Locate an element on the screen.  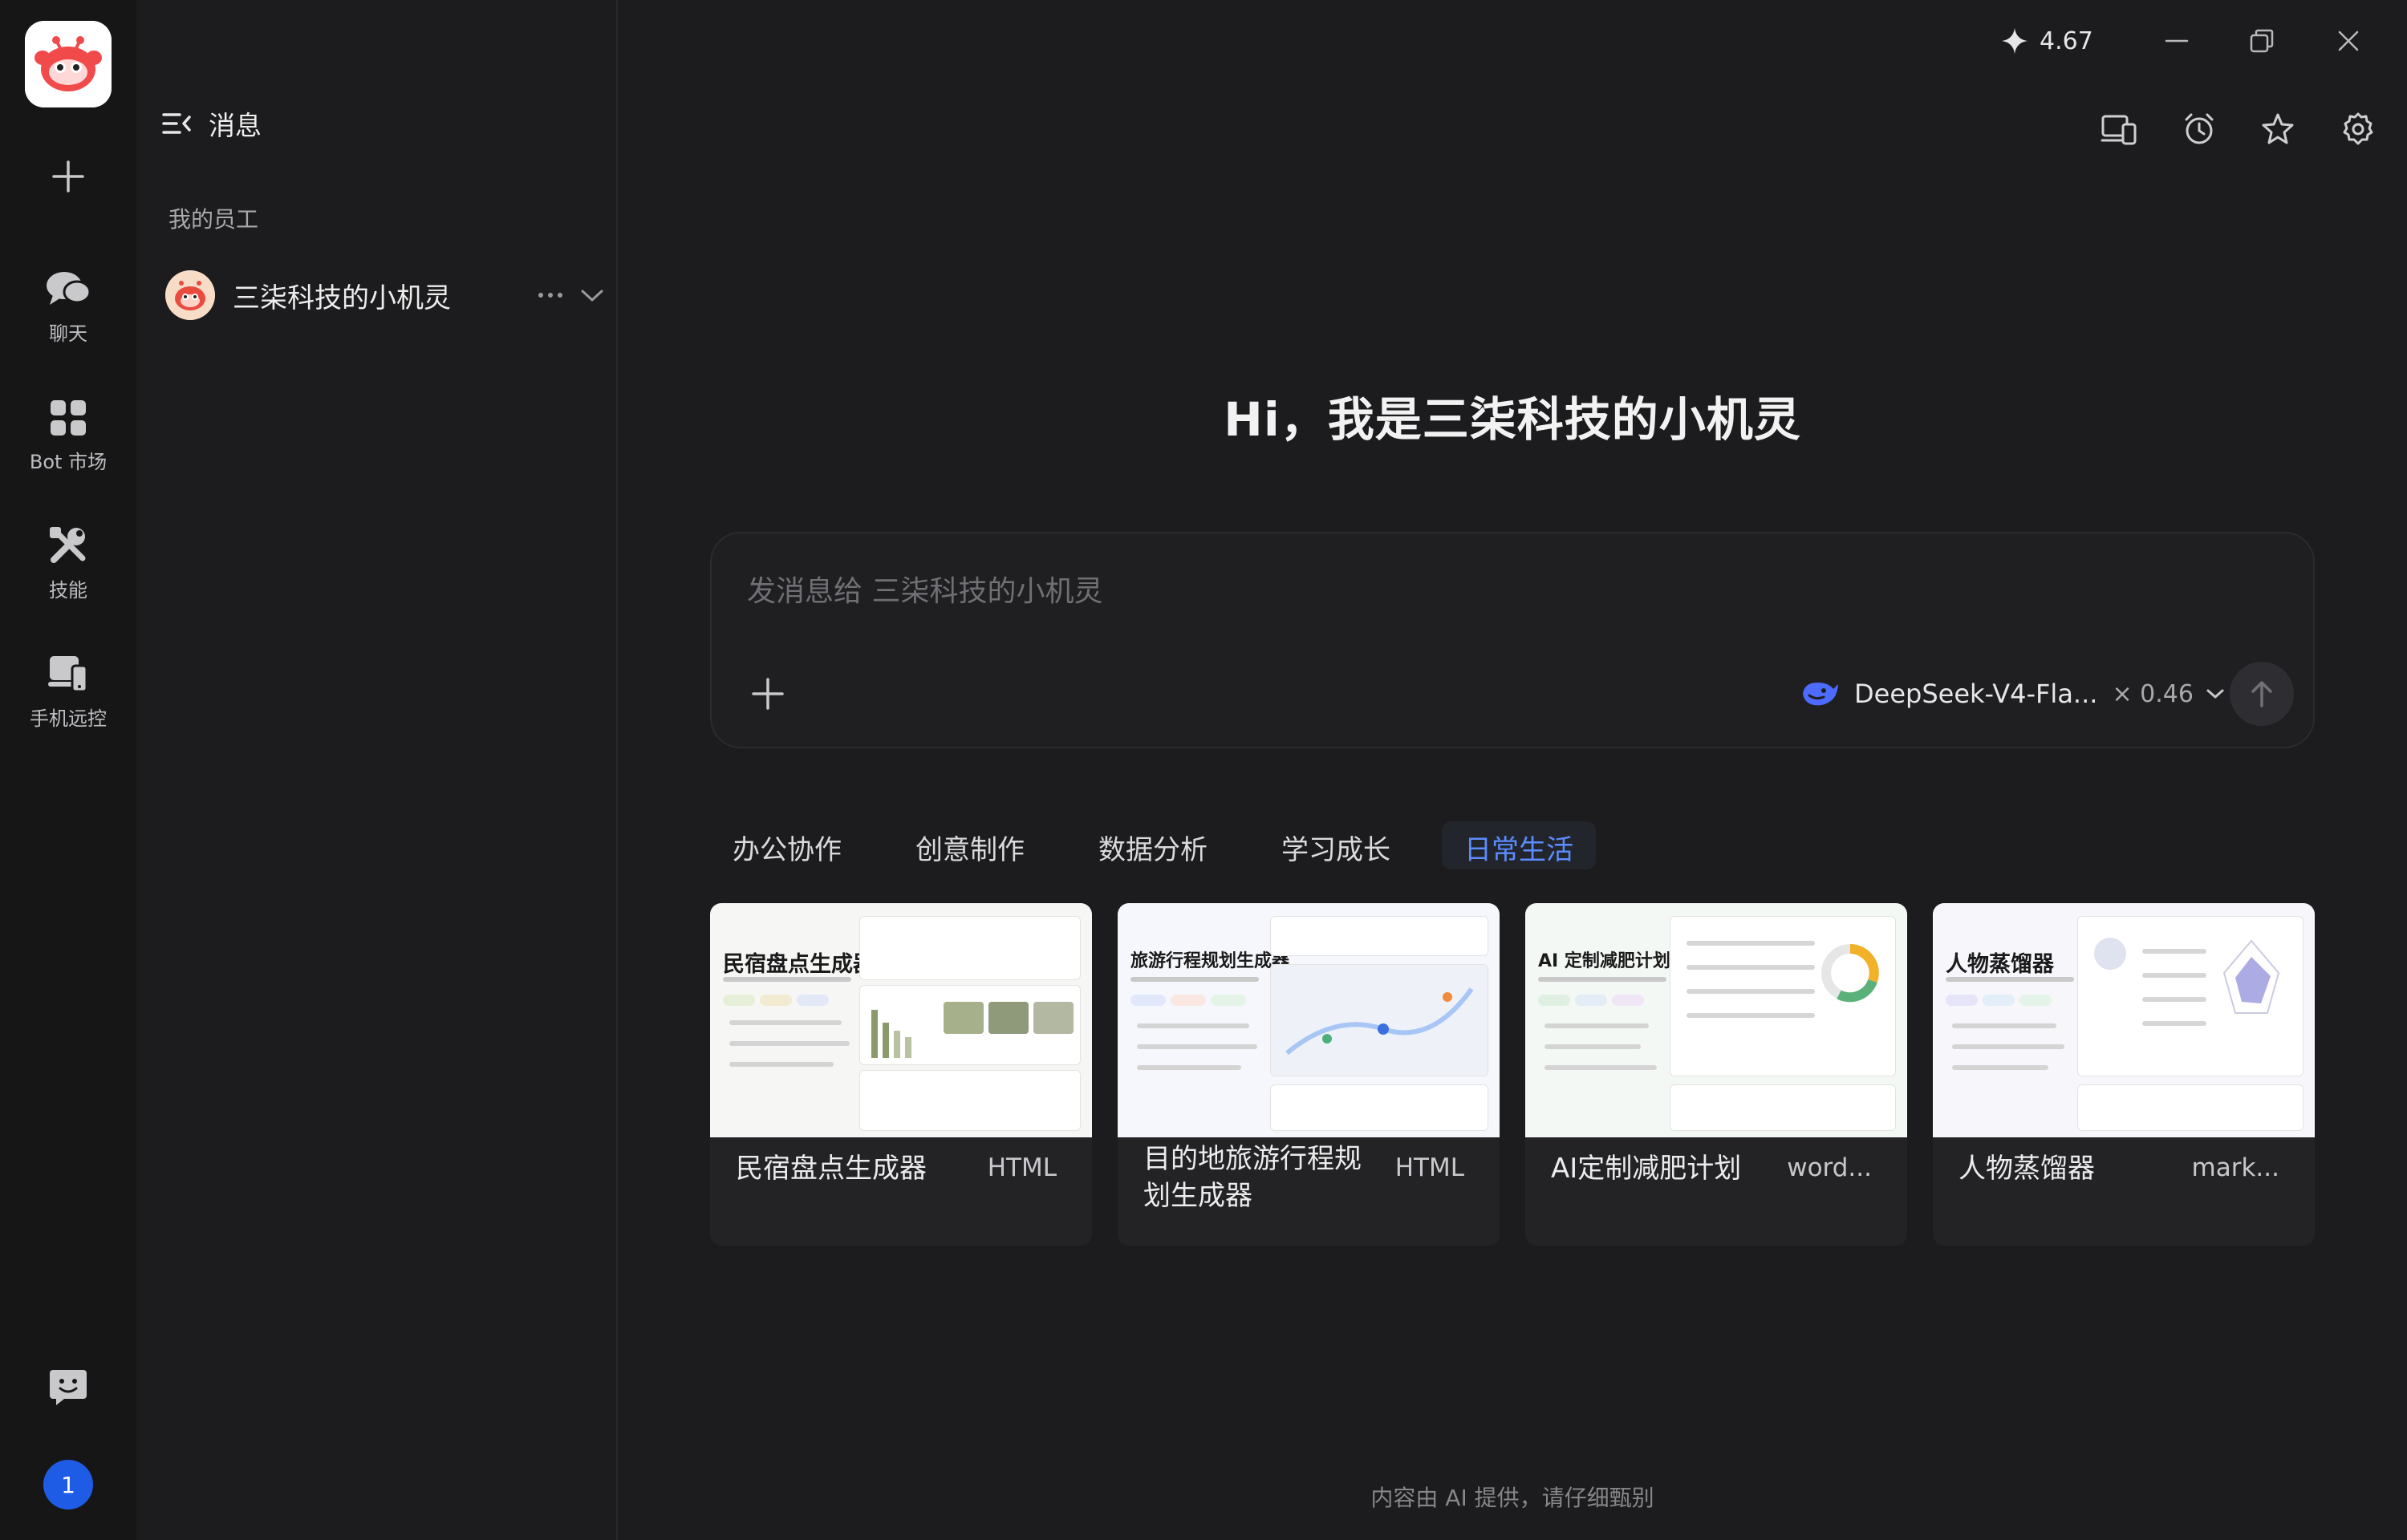
employee-item: 三柒科技的小机灵 is located at coordinates (385, 295).